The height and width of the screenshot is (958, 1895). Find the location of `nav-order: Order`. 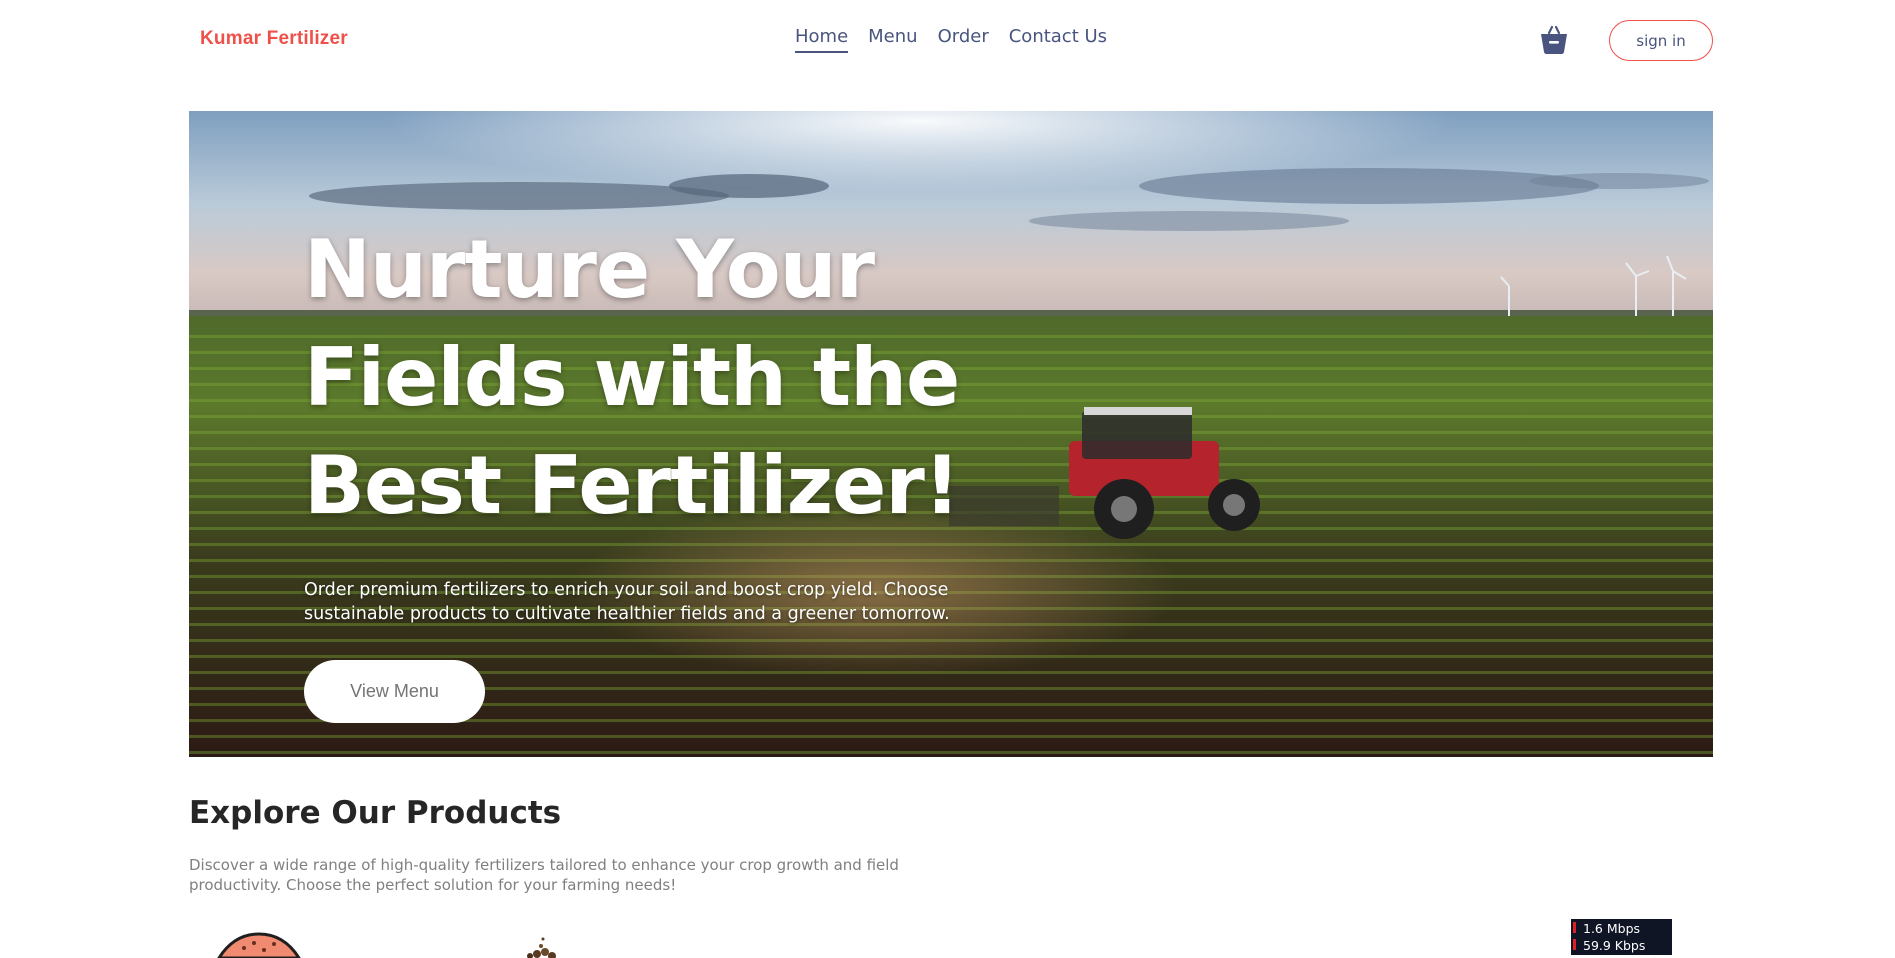

nav-order: Order is located at coordinates (963, 39).